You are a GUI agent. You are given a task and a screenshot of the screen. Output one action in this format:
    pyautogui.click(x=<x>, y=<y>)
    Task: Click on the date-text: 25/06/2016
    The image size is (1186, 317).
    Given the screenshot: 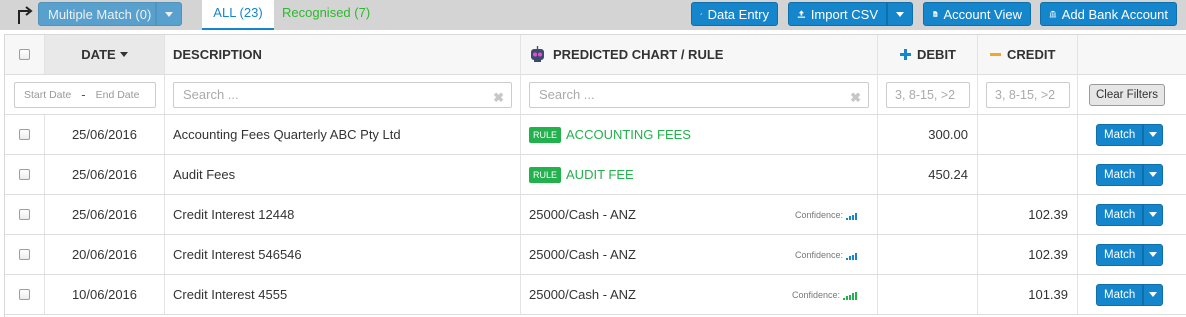 What is the action you would take?
    pyautogui.click(x=104, y=214)
    